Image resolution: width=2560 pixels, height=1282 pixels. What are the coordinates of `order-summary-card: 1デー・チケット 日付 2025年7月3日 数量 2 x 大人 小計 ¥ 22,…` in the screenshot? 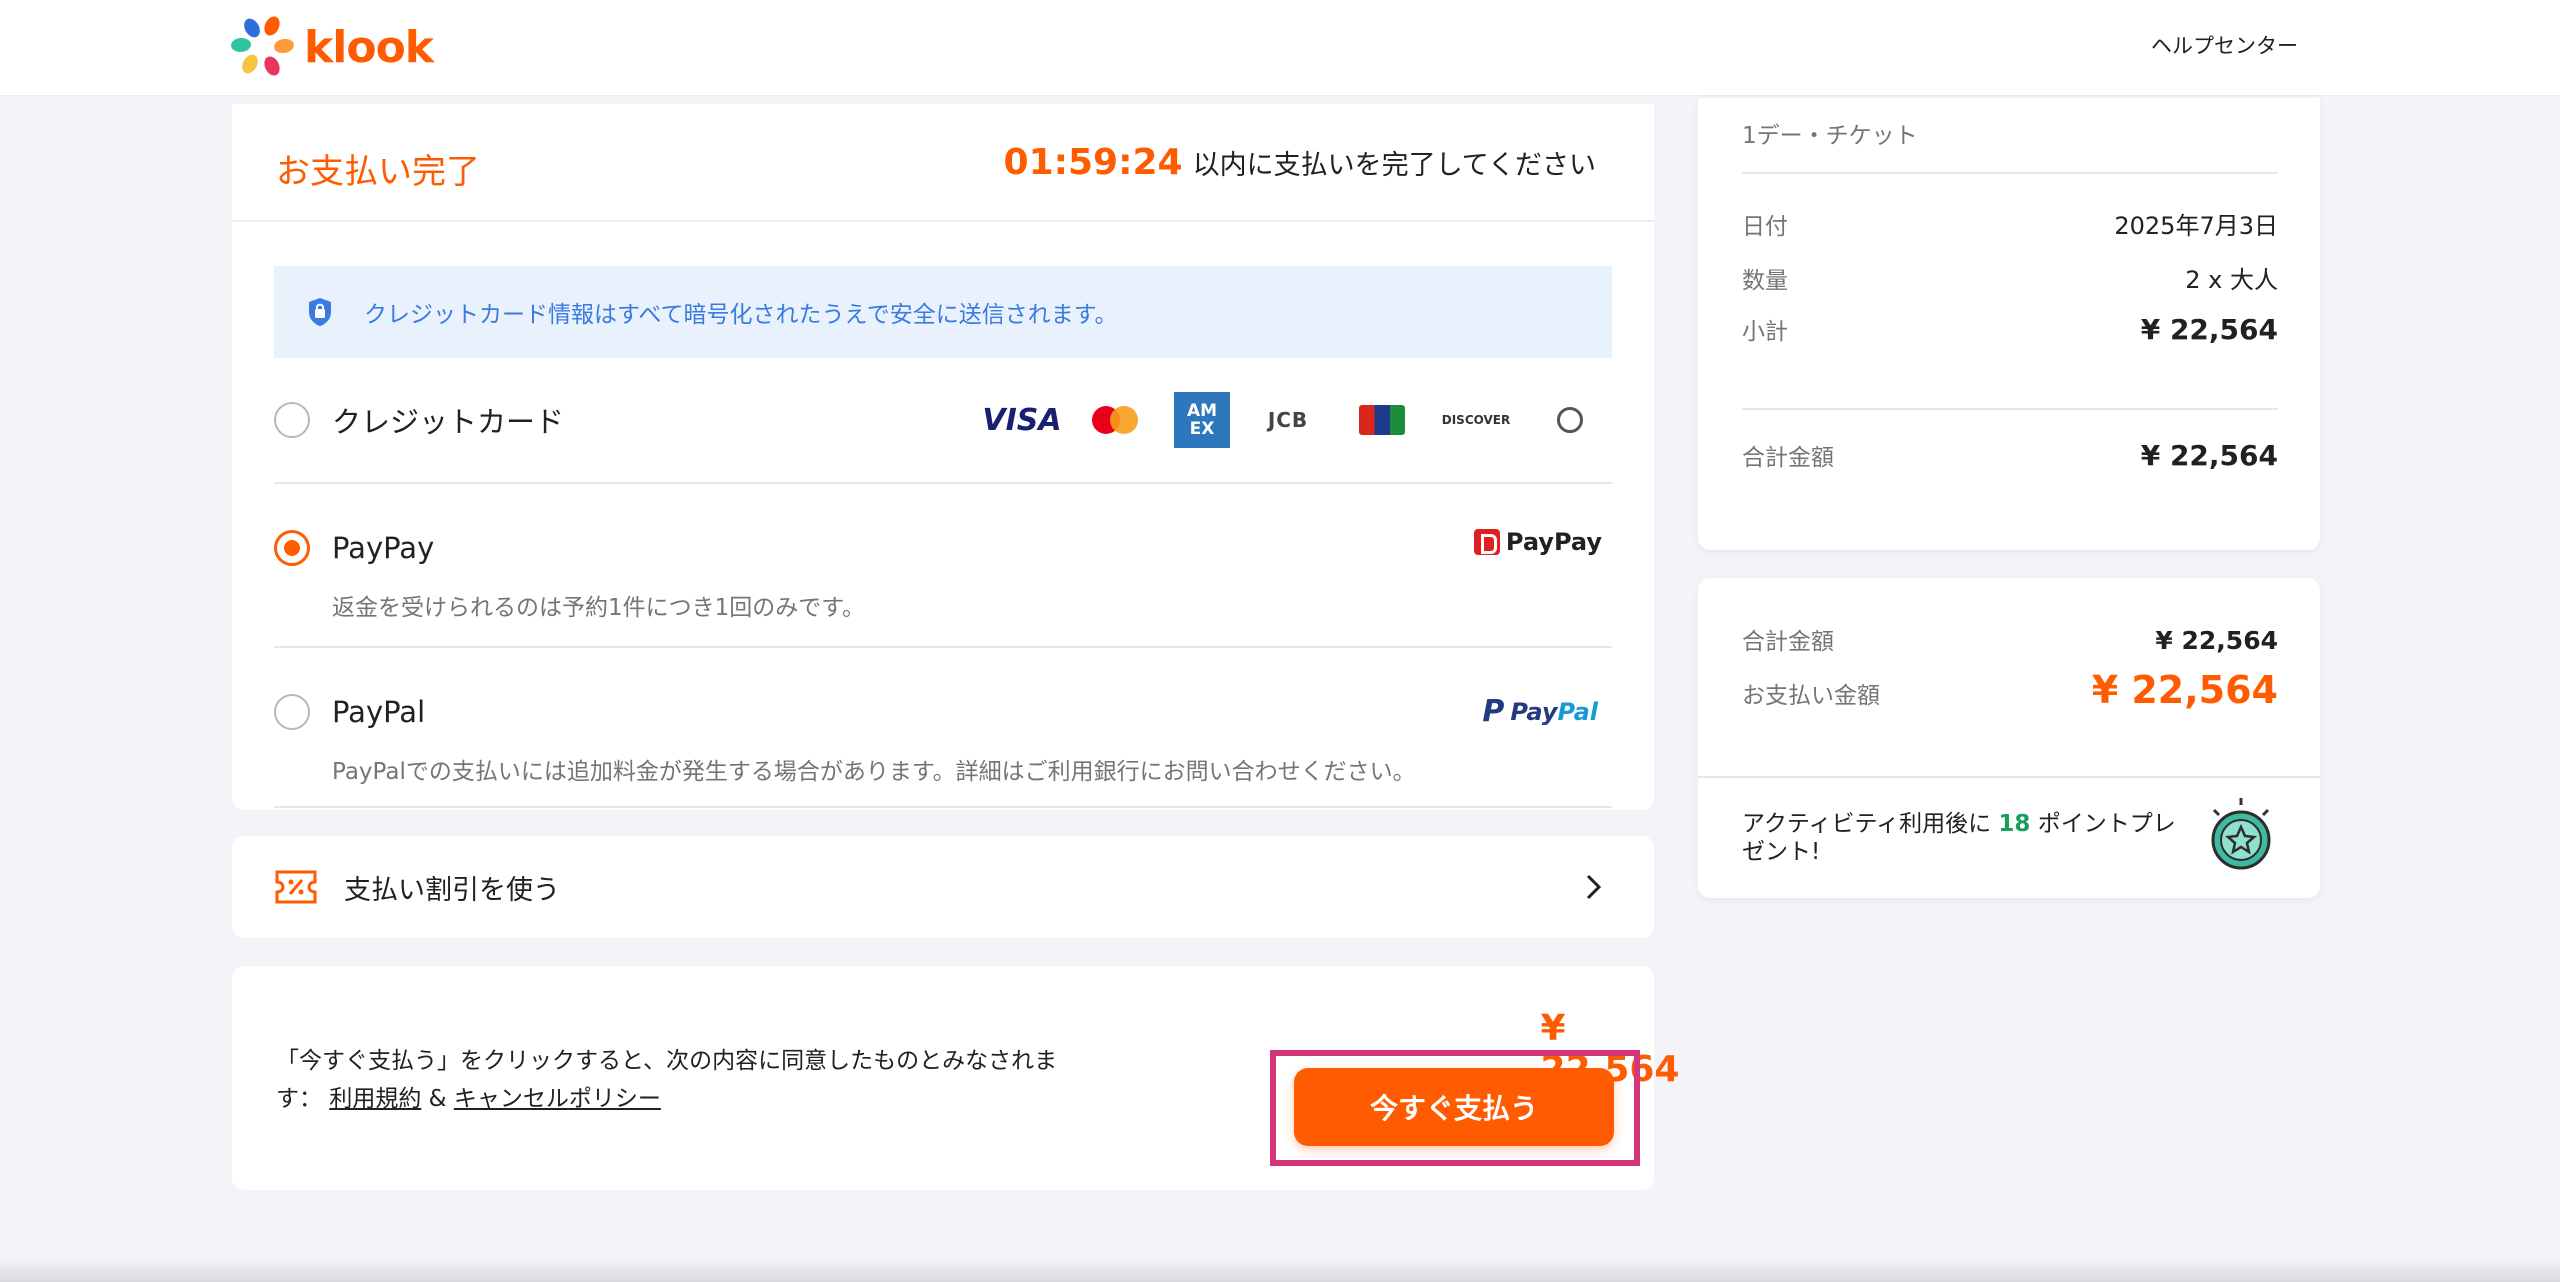 It's located at (2009, 324).